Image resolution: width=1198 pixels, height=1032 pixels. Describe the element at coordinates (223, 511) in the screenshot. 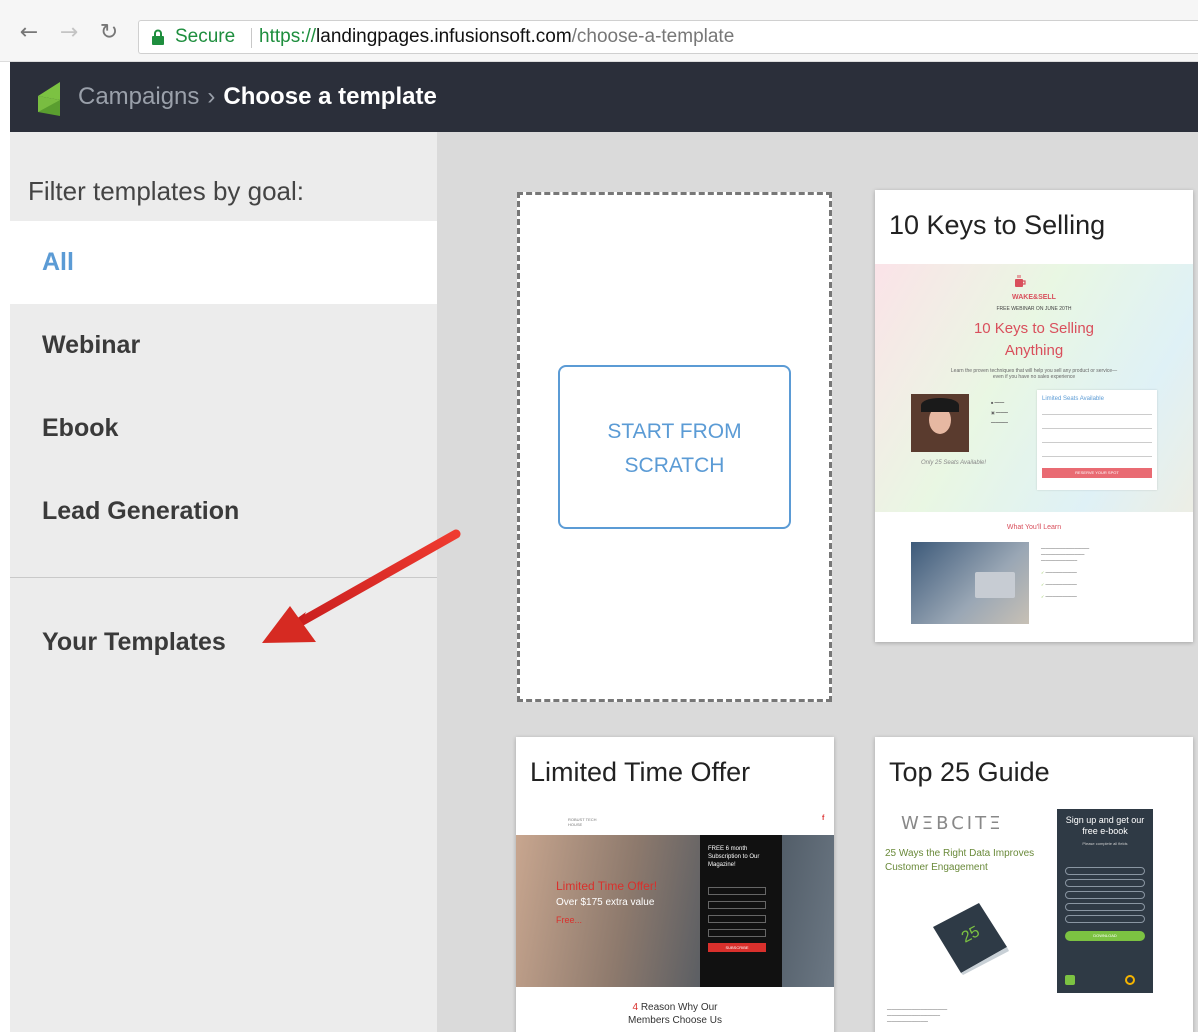

I see `filter-lead-generation: Lead Generation` at that location.